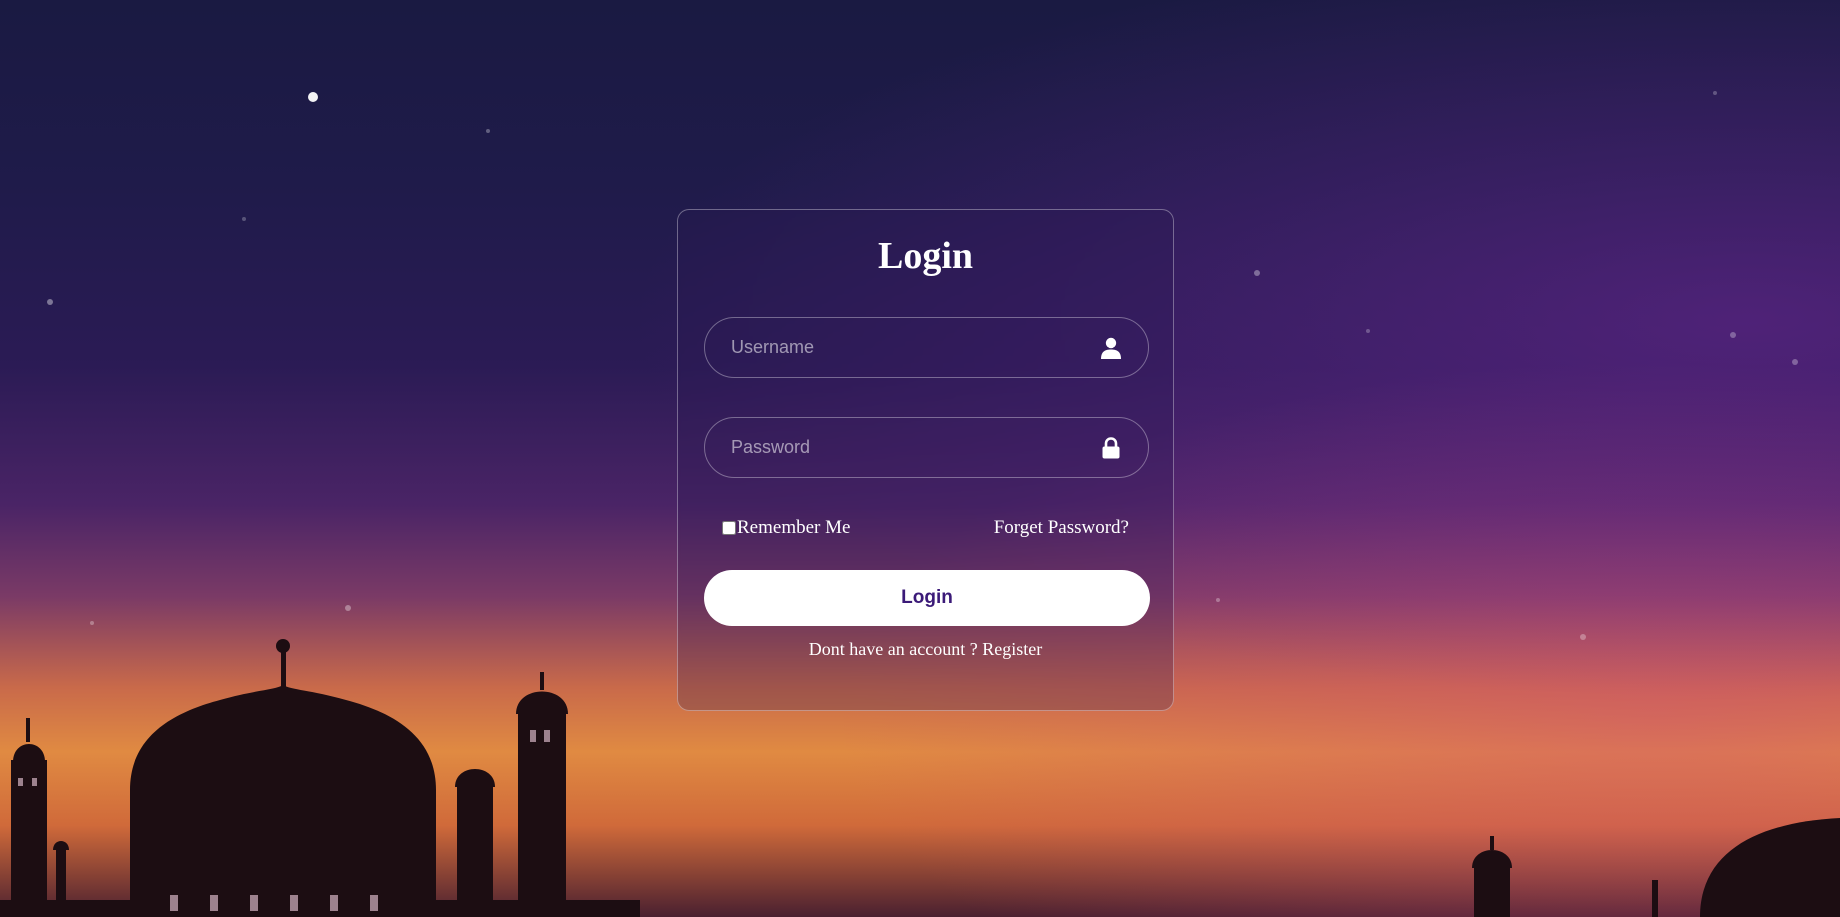 The width and height of the screenshot is (1840, 917). I want to click on register-row: Dont have an account ? Register, so click(925, 649).